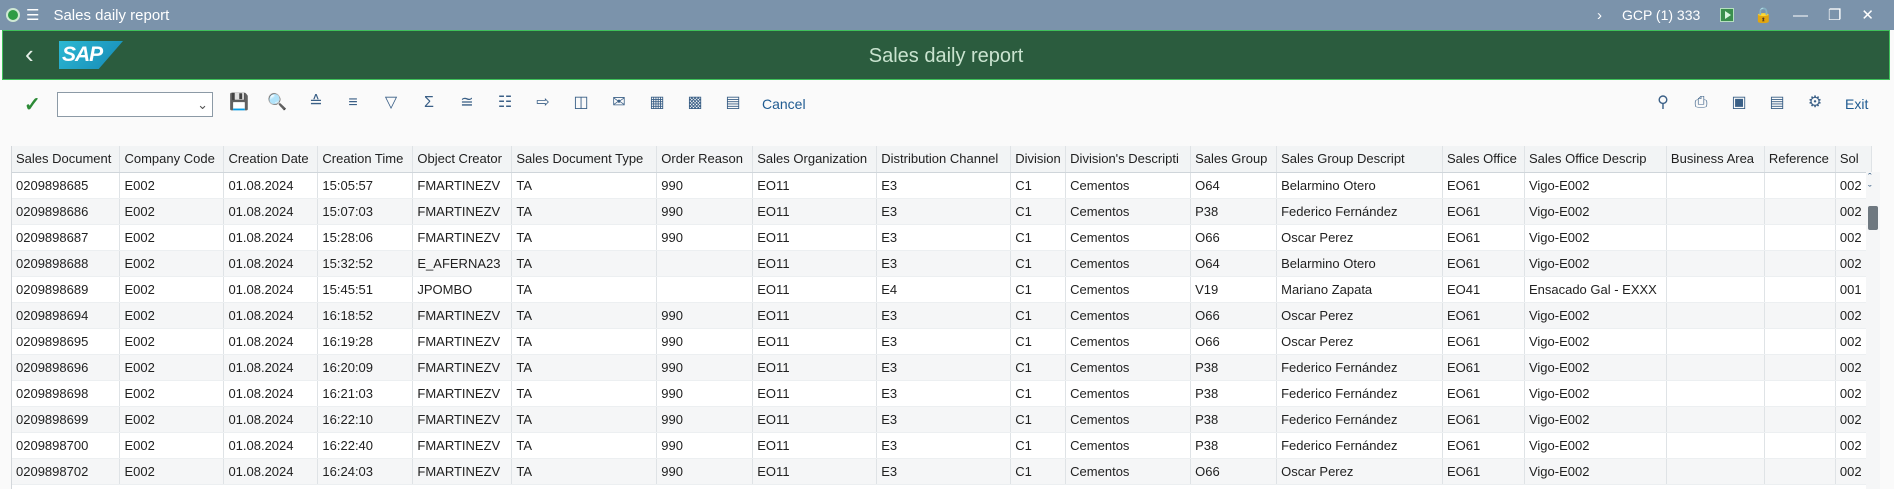 The image size is (1894, 489). What do you see at coordinates (1234, 445) in the screenshot?
I see `table-cell: P38` at bounding box center [1234, 445].